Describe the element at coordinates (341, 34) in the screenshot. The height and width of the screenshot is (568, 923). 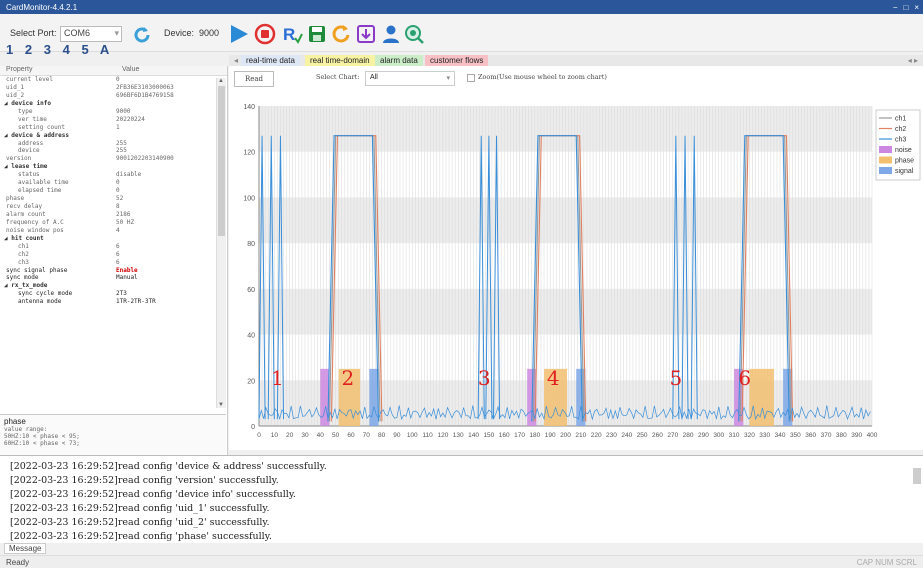
I see `reset-button` at that location.